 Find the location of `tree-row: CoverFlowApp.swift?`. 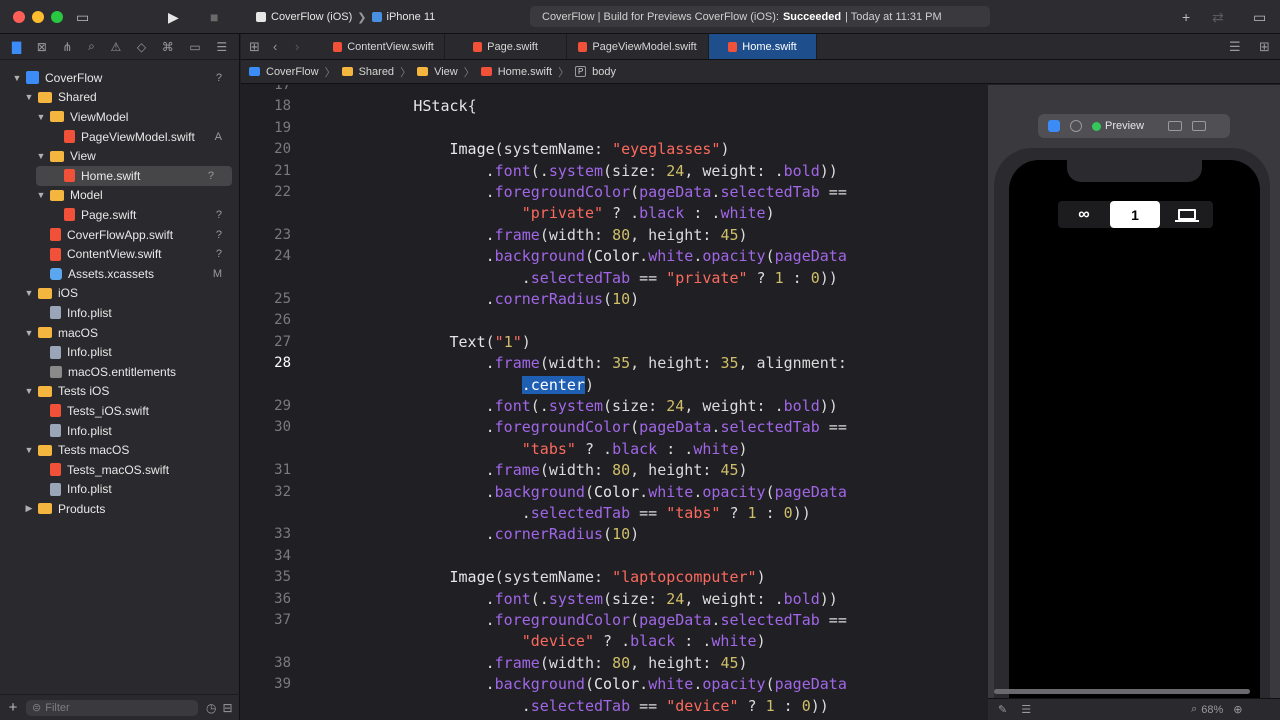

tree-row: CoverFlowApp.swift? is located at coordinates (120, 235).